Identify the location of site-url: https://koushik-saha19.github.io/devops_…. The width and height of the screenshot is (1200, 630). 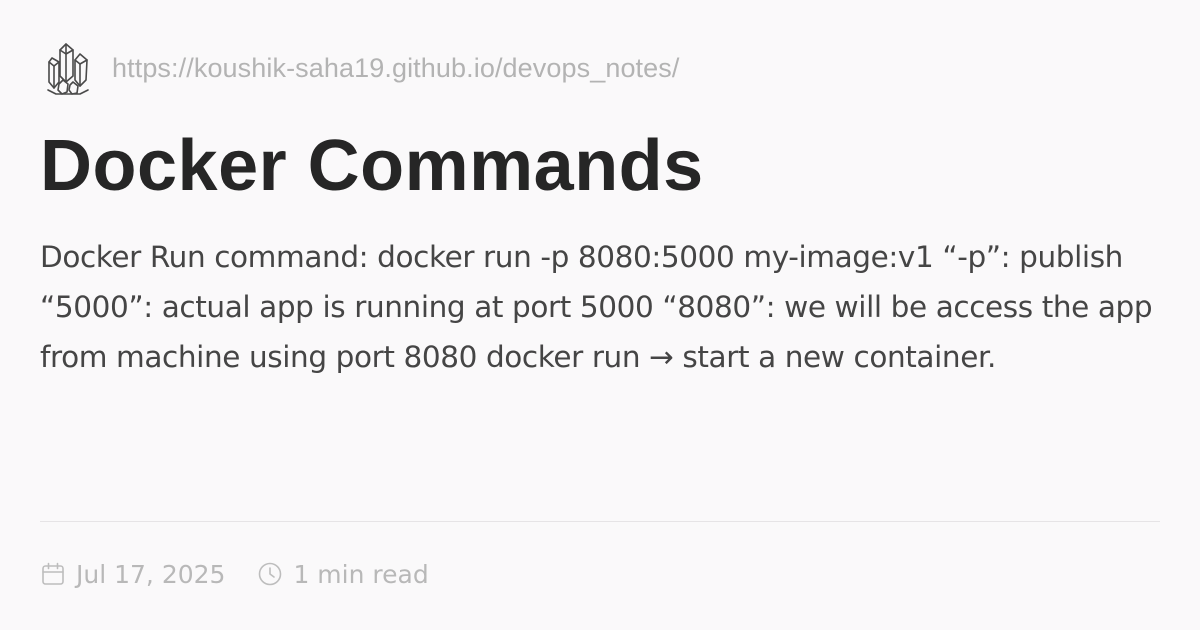
(395, 68).